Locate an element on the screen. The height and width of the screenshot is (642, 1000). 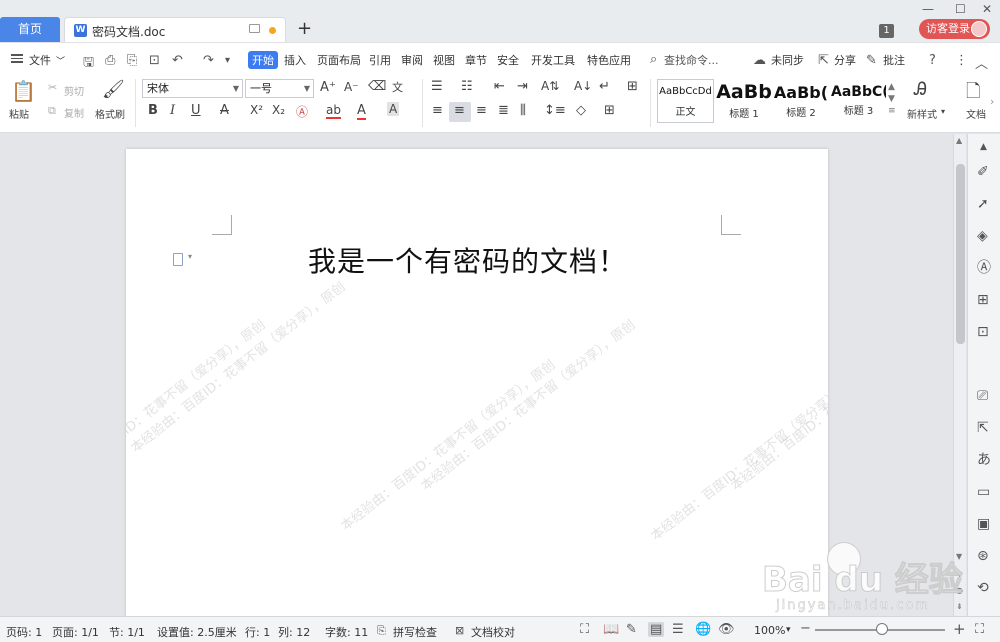
maximize-icon: ☐ is located at coordinates (960, 9).